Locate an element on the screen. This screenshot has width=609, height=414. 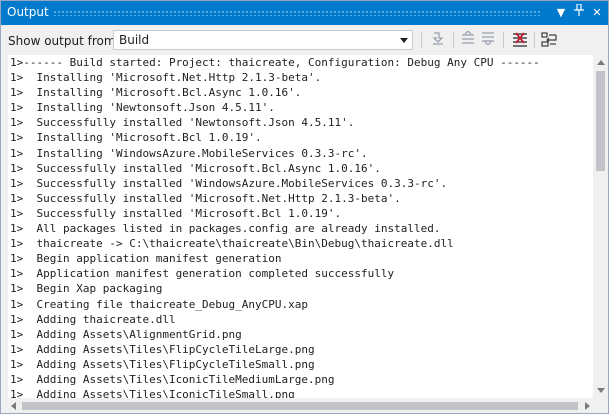
show-output-label: Show output from: is located at coordinates (64, 41).